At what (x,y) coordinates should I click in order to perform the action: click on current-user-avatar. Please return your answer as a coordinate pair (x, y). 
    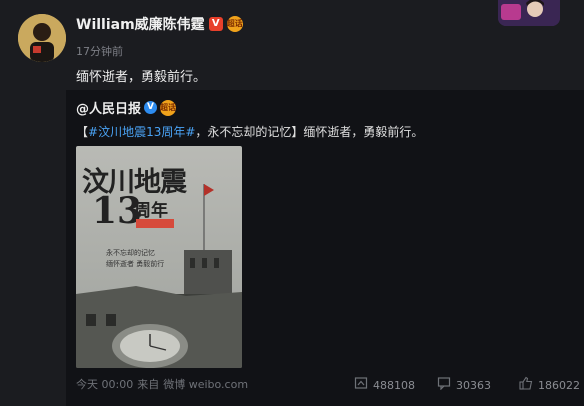
    Looking at the image, I should click on (529, 13).